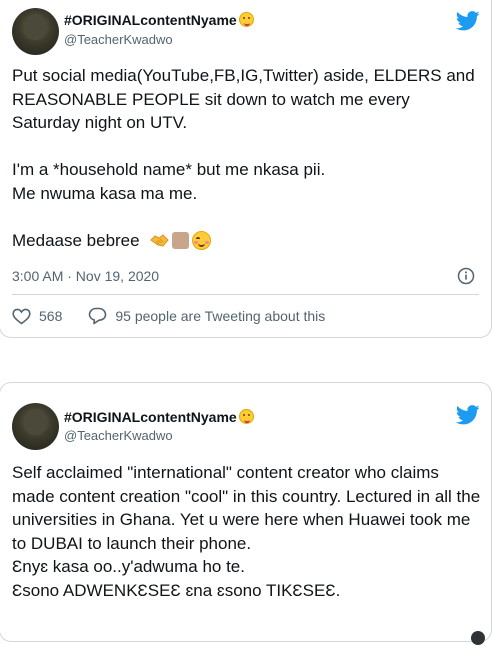  What do you see at coordinates (85, 276) in the screenshot?
I see `tweet-timestamp: 3:00 AM · Nov 19, 2020` at bounding box center [85, 276].